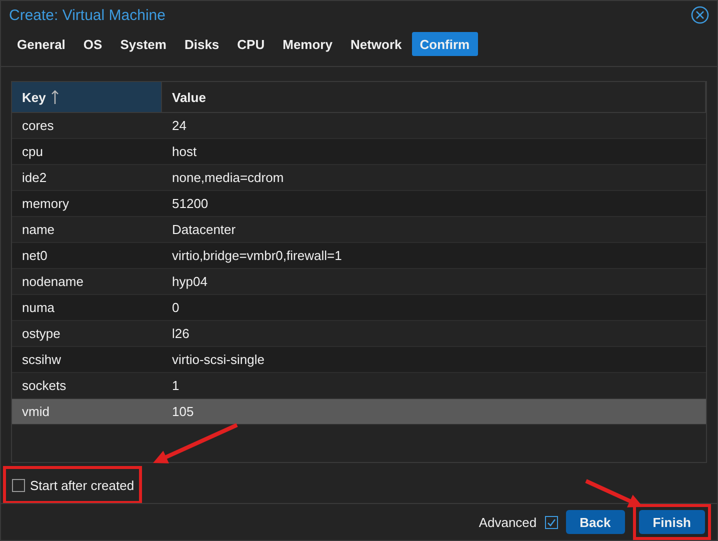  Describe the element at coordinates (41, 359) in the screenshot. I see `table-cell-text: scsihw` at that location.